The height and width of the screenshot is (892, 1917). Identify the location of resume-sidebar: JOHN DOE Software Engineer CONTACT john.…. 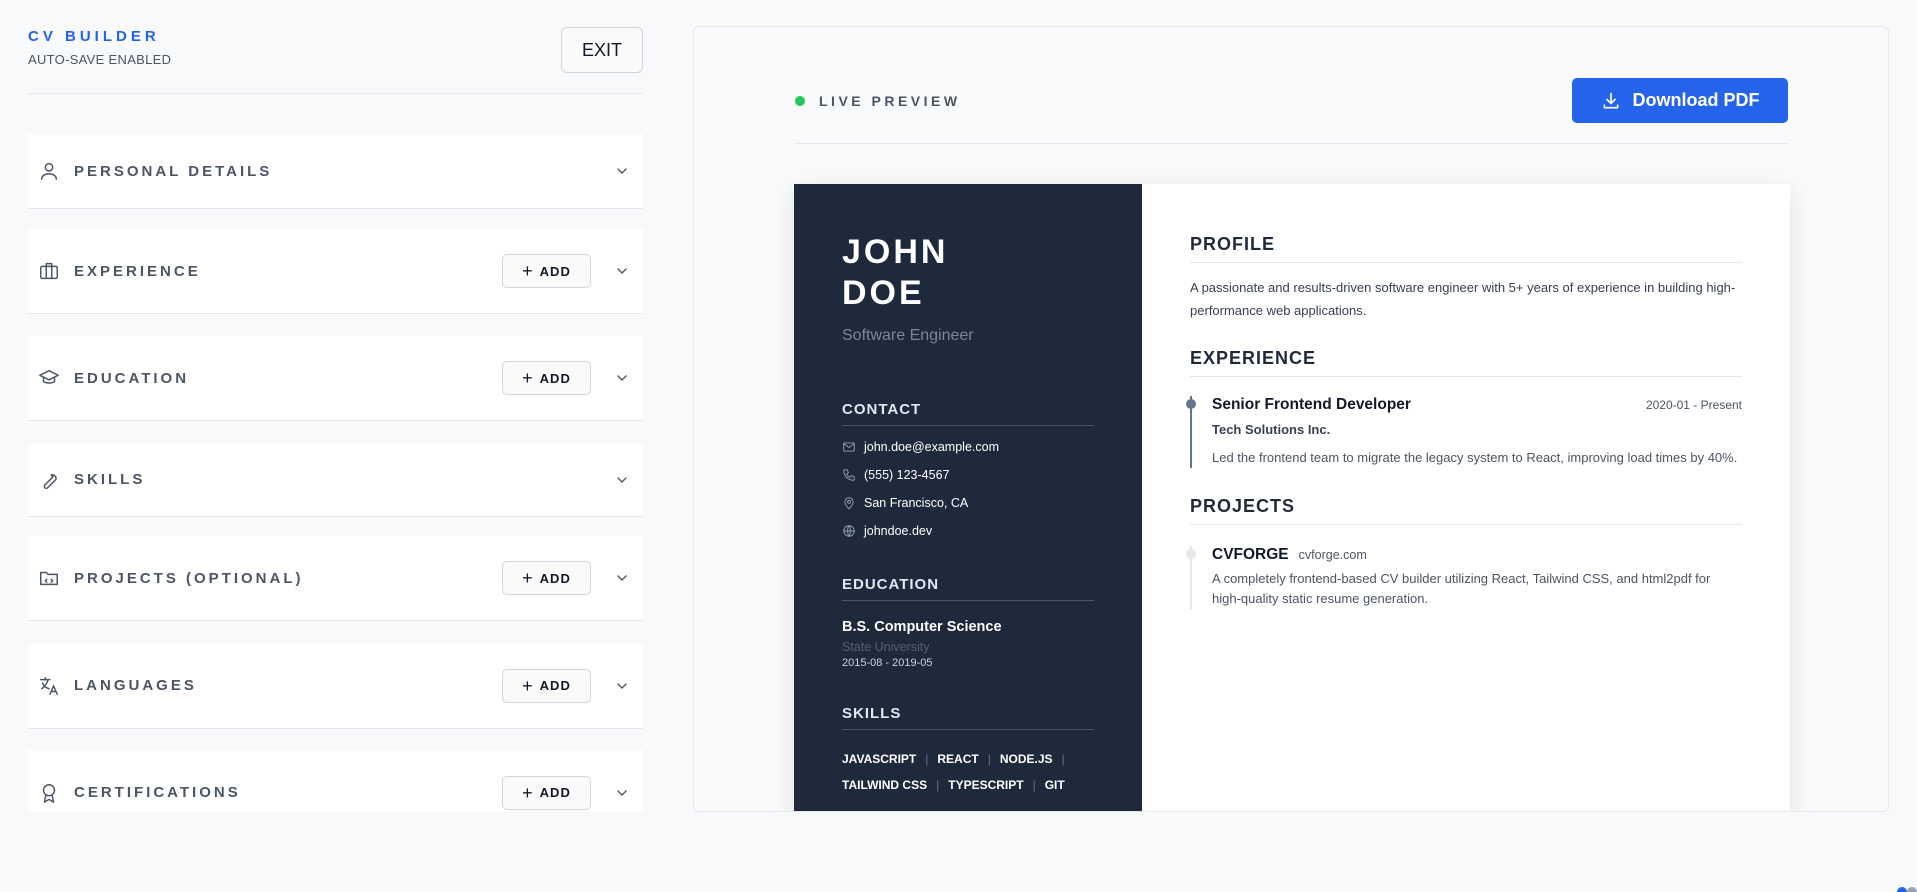
(968, 497).